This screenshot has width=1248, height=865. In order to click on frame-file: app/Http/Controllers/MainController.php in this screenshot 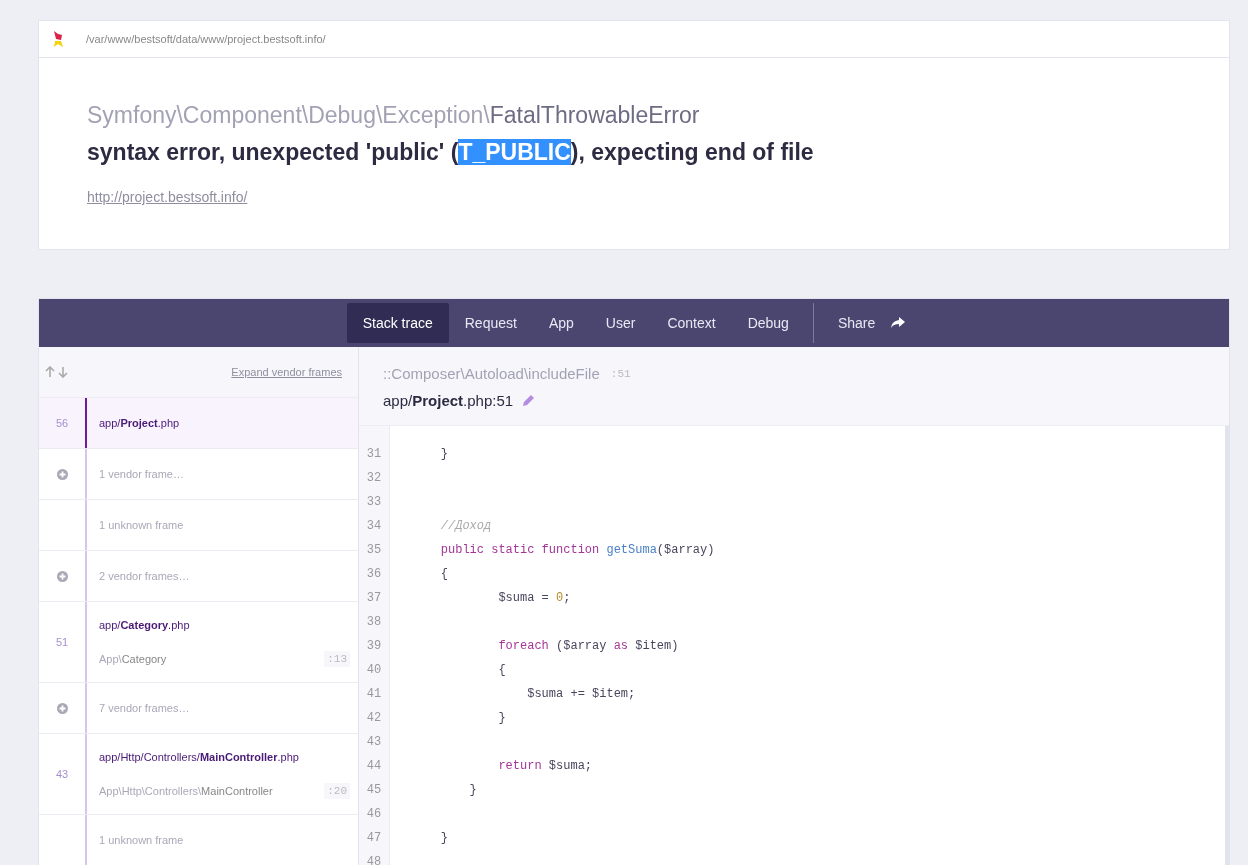, I will do `click(199, 757)`.